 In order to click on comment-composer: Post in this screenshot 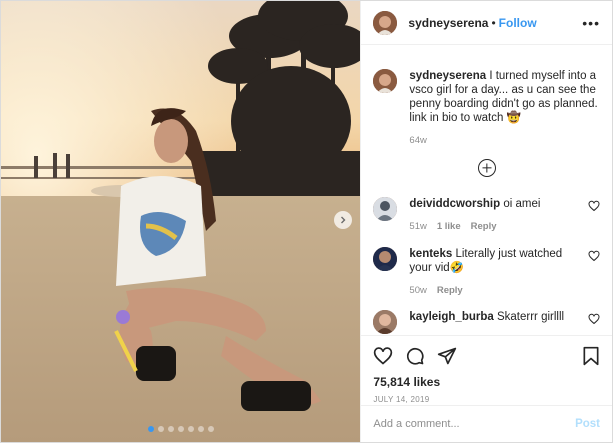, I will do `click(486, 423)`.